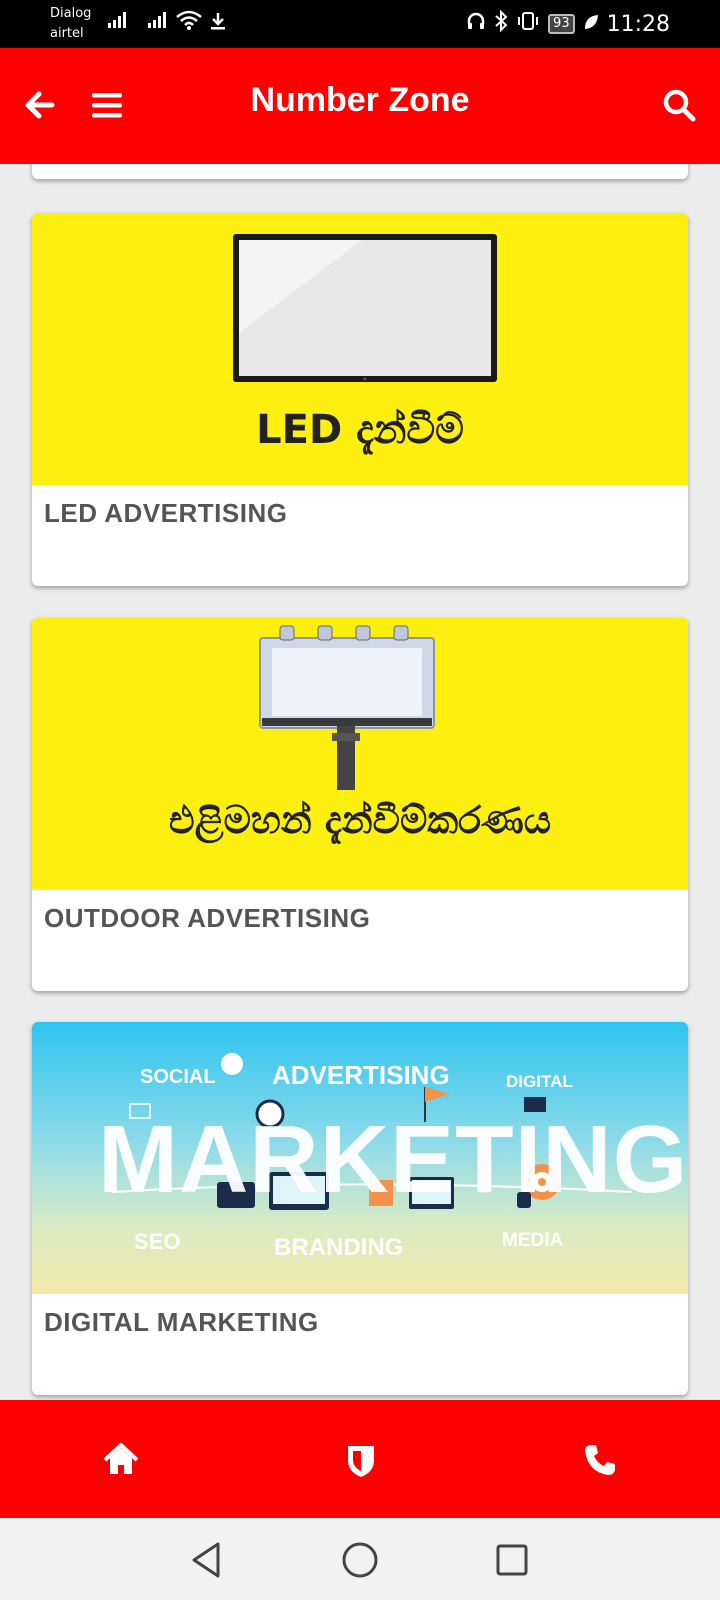 This screenshot has height=1600, width=720. What do you see at coordinates (117, 20) in the screenshot?
I see `signal-icon` at bounding box center [117, 20].